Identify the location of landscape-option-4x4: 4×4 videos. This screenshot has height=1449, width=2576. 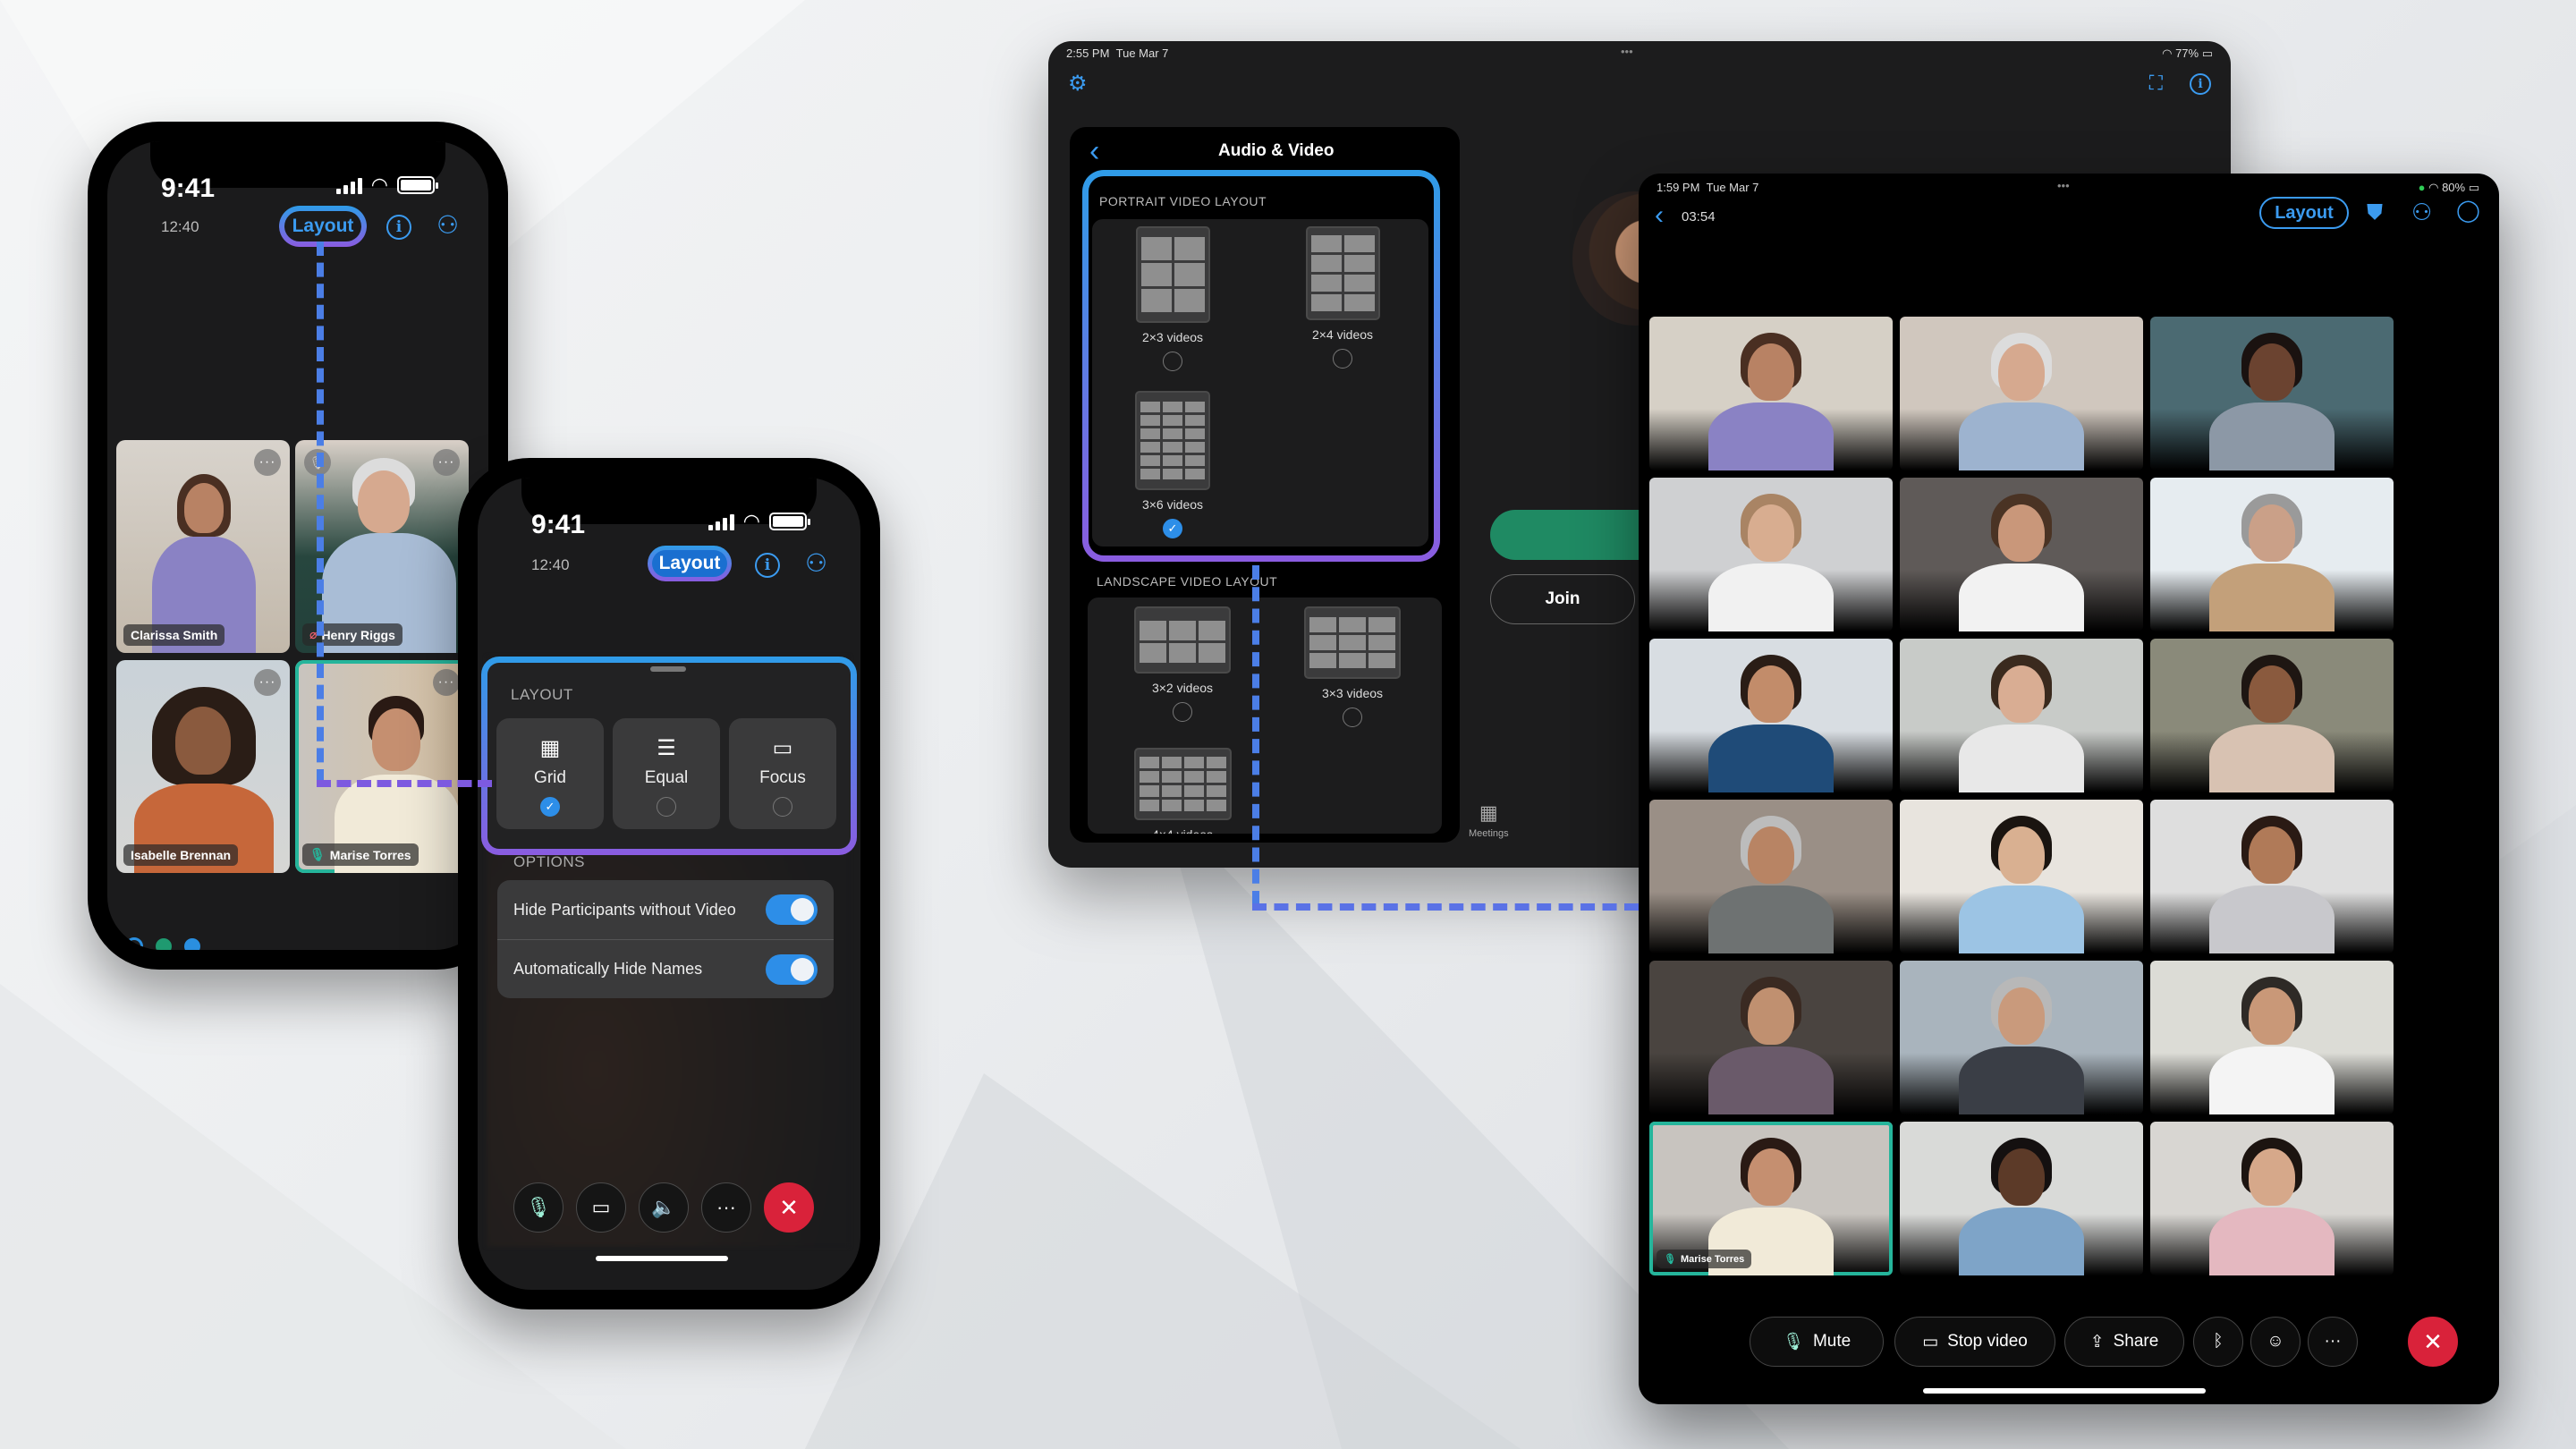
(1182, 791).